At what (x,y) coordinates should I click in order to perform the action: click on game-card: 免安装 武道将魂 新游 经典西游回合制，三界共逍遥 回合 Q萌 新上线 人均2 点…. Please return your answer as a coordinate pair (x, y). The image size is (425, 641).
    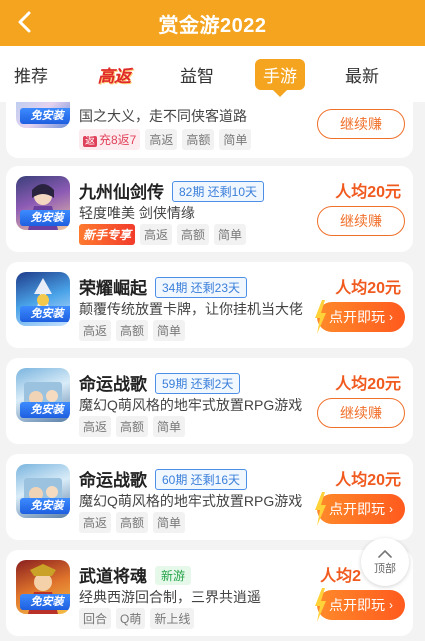
    Looking at the image, I should click on (209, 593).